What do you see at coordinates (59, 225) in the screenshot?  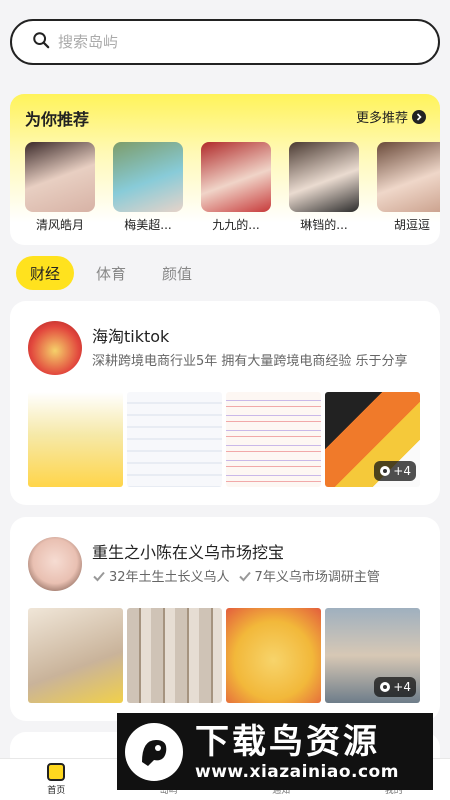 I see `recommend-item-name: 清风皓月` at bounding box center [59, 225].